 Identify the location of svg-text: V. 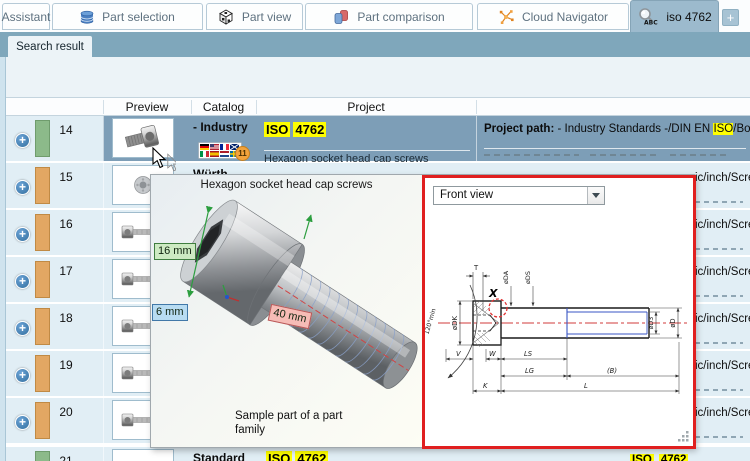
(459, 354).